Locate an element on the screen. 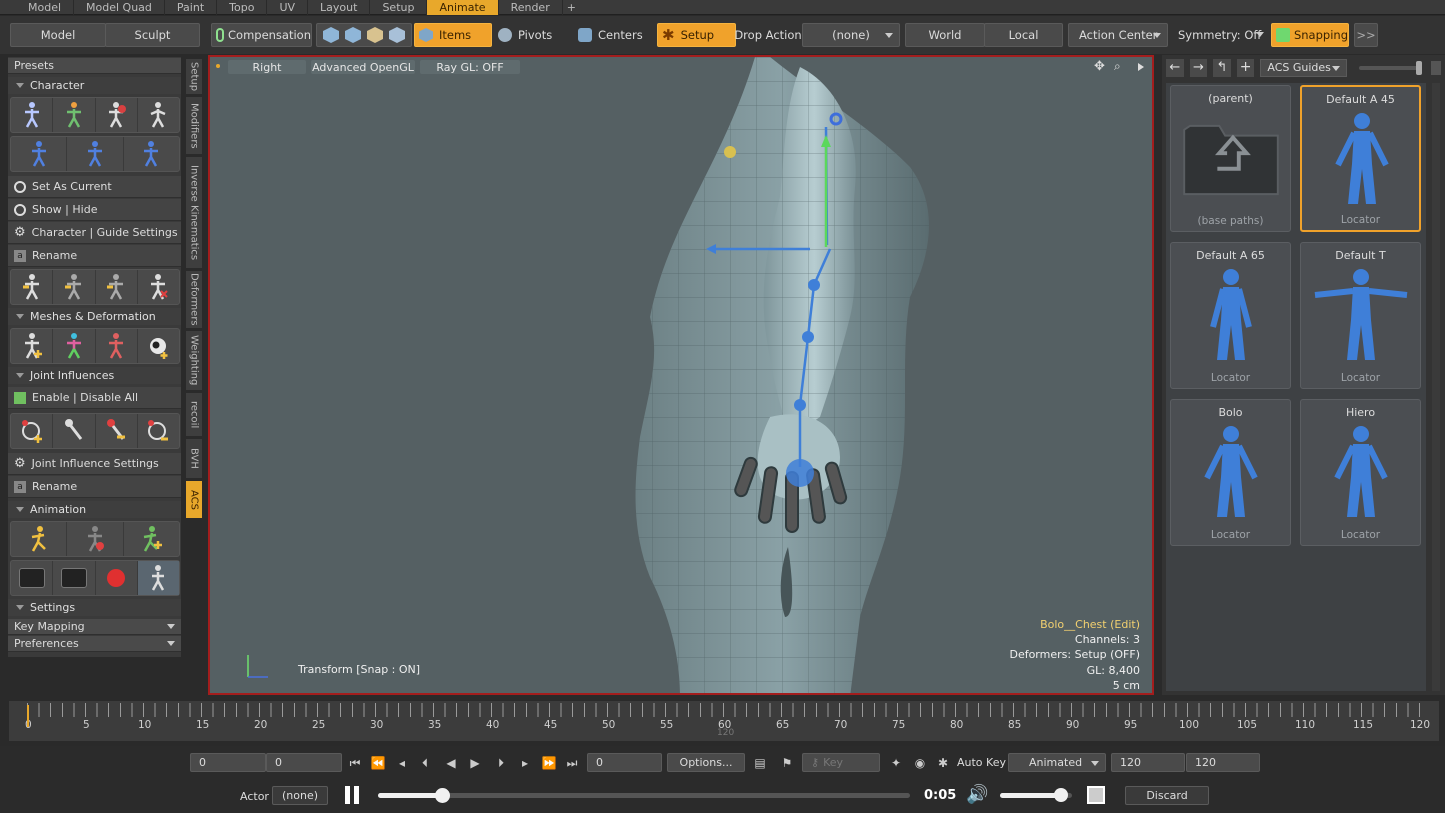 The image size is (1445, 813). anim-sliders-2-button is located at coordinates (74, 578).